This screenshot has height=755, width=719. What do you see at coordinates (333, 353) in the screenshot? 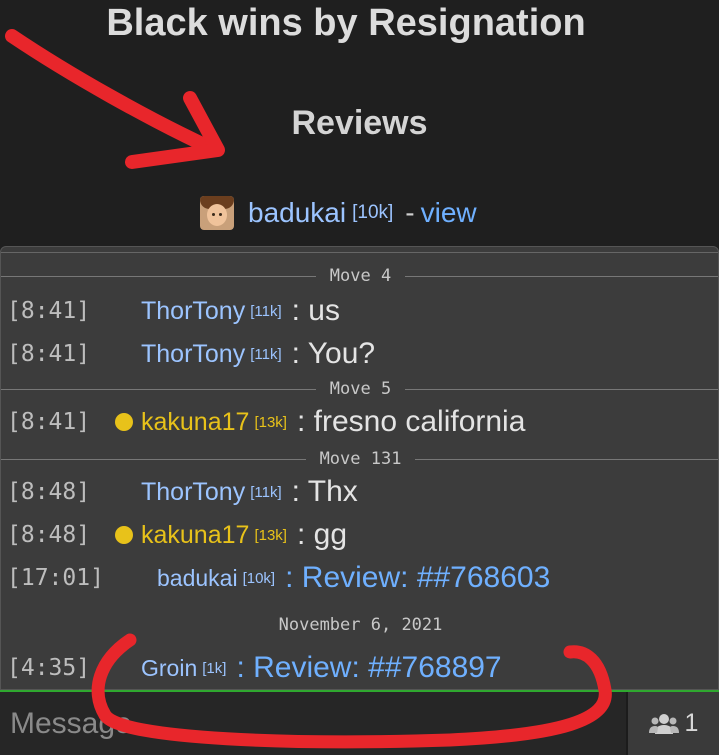
I see `chat-message: : You?` at bounding box center [333, 353].